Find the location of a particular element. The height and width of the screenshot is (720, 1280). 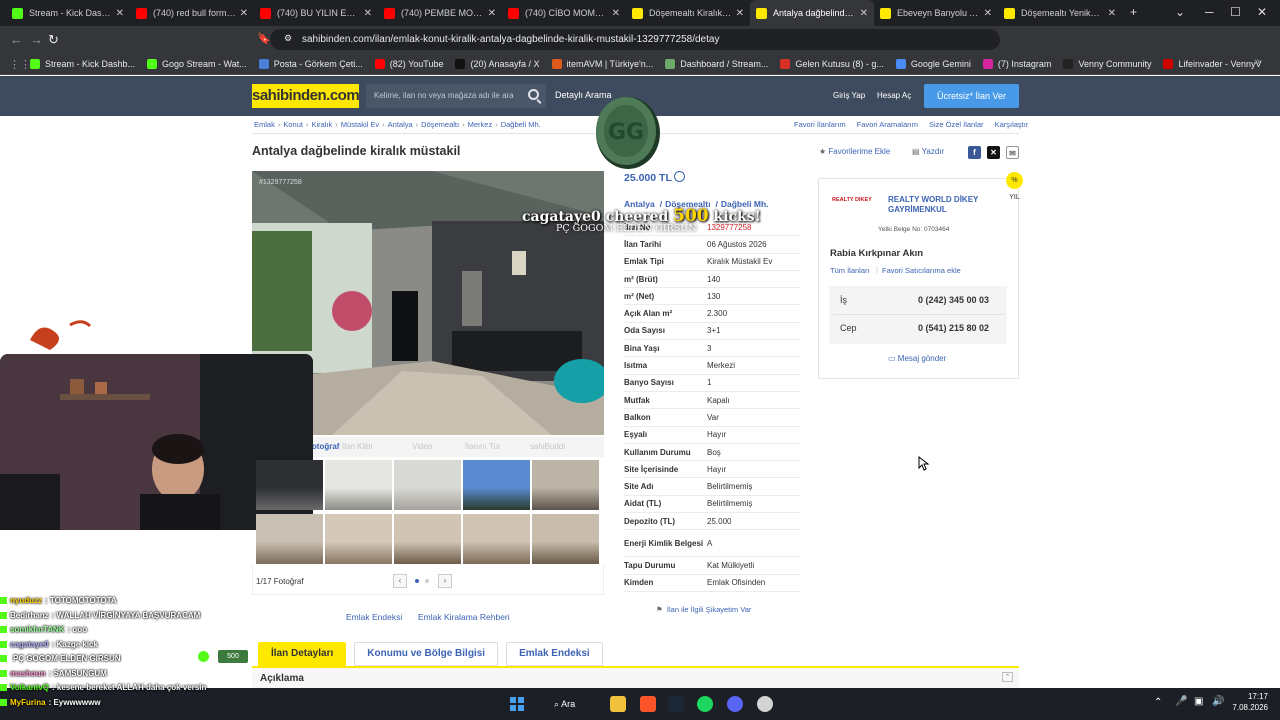

new-tab-button: + is located at coordinates (1133, 12).